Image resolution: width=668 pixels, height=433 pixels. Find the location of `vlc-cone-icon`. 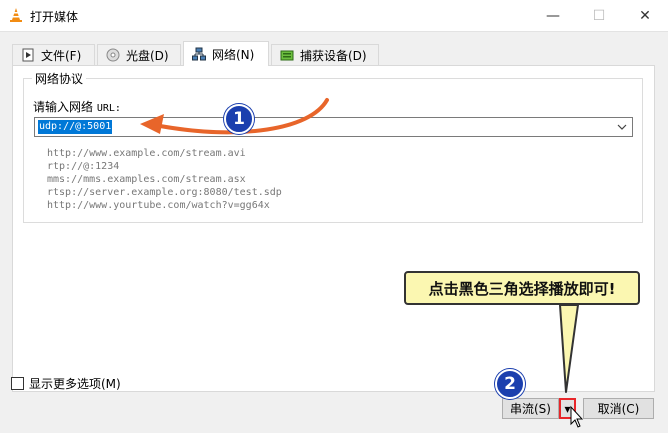

vlc-cone-icon is located at coordinates (16, 15).